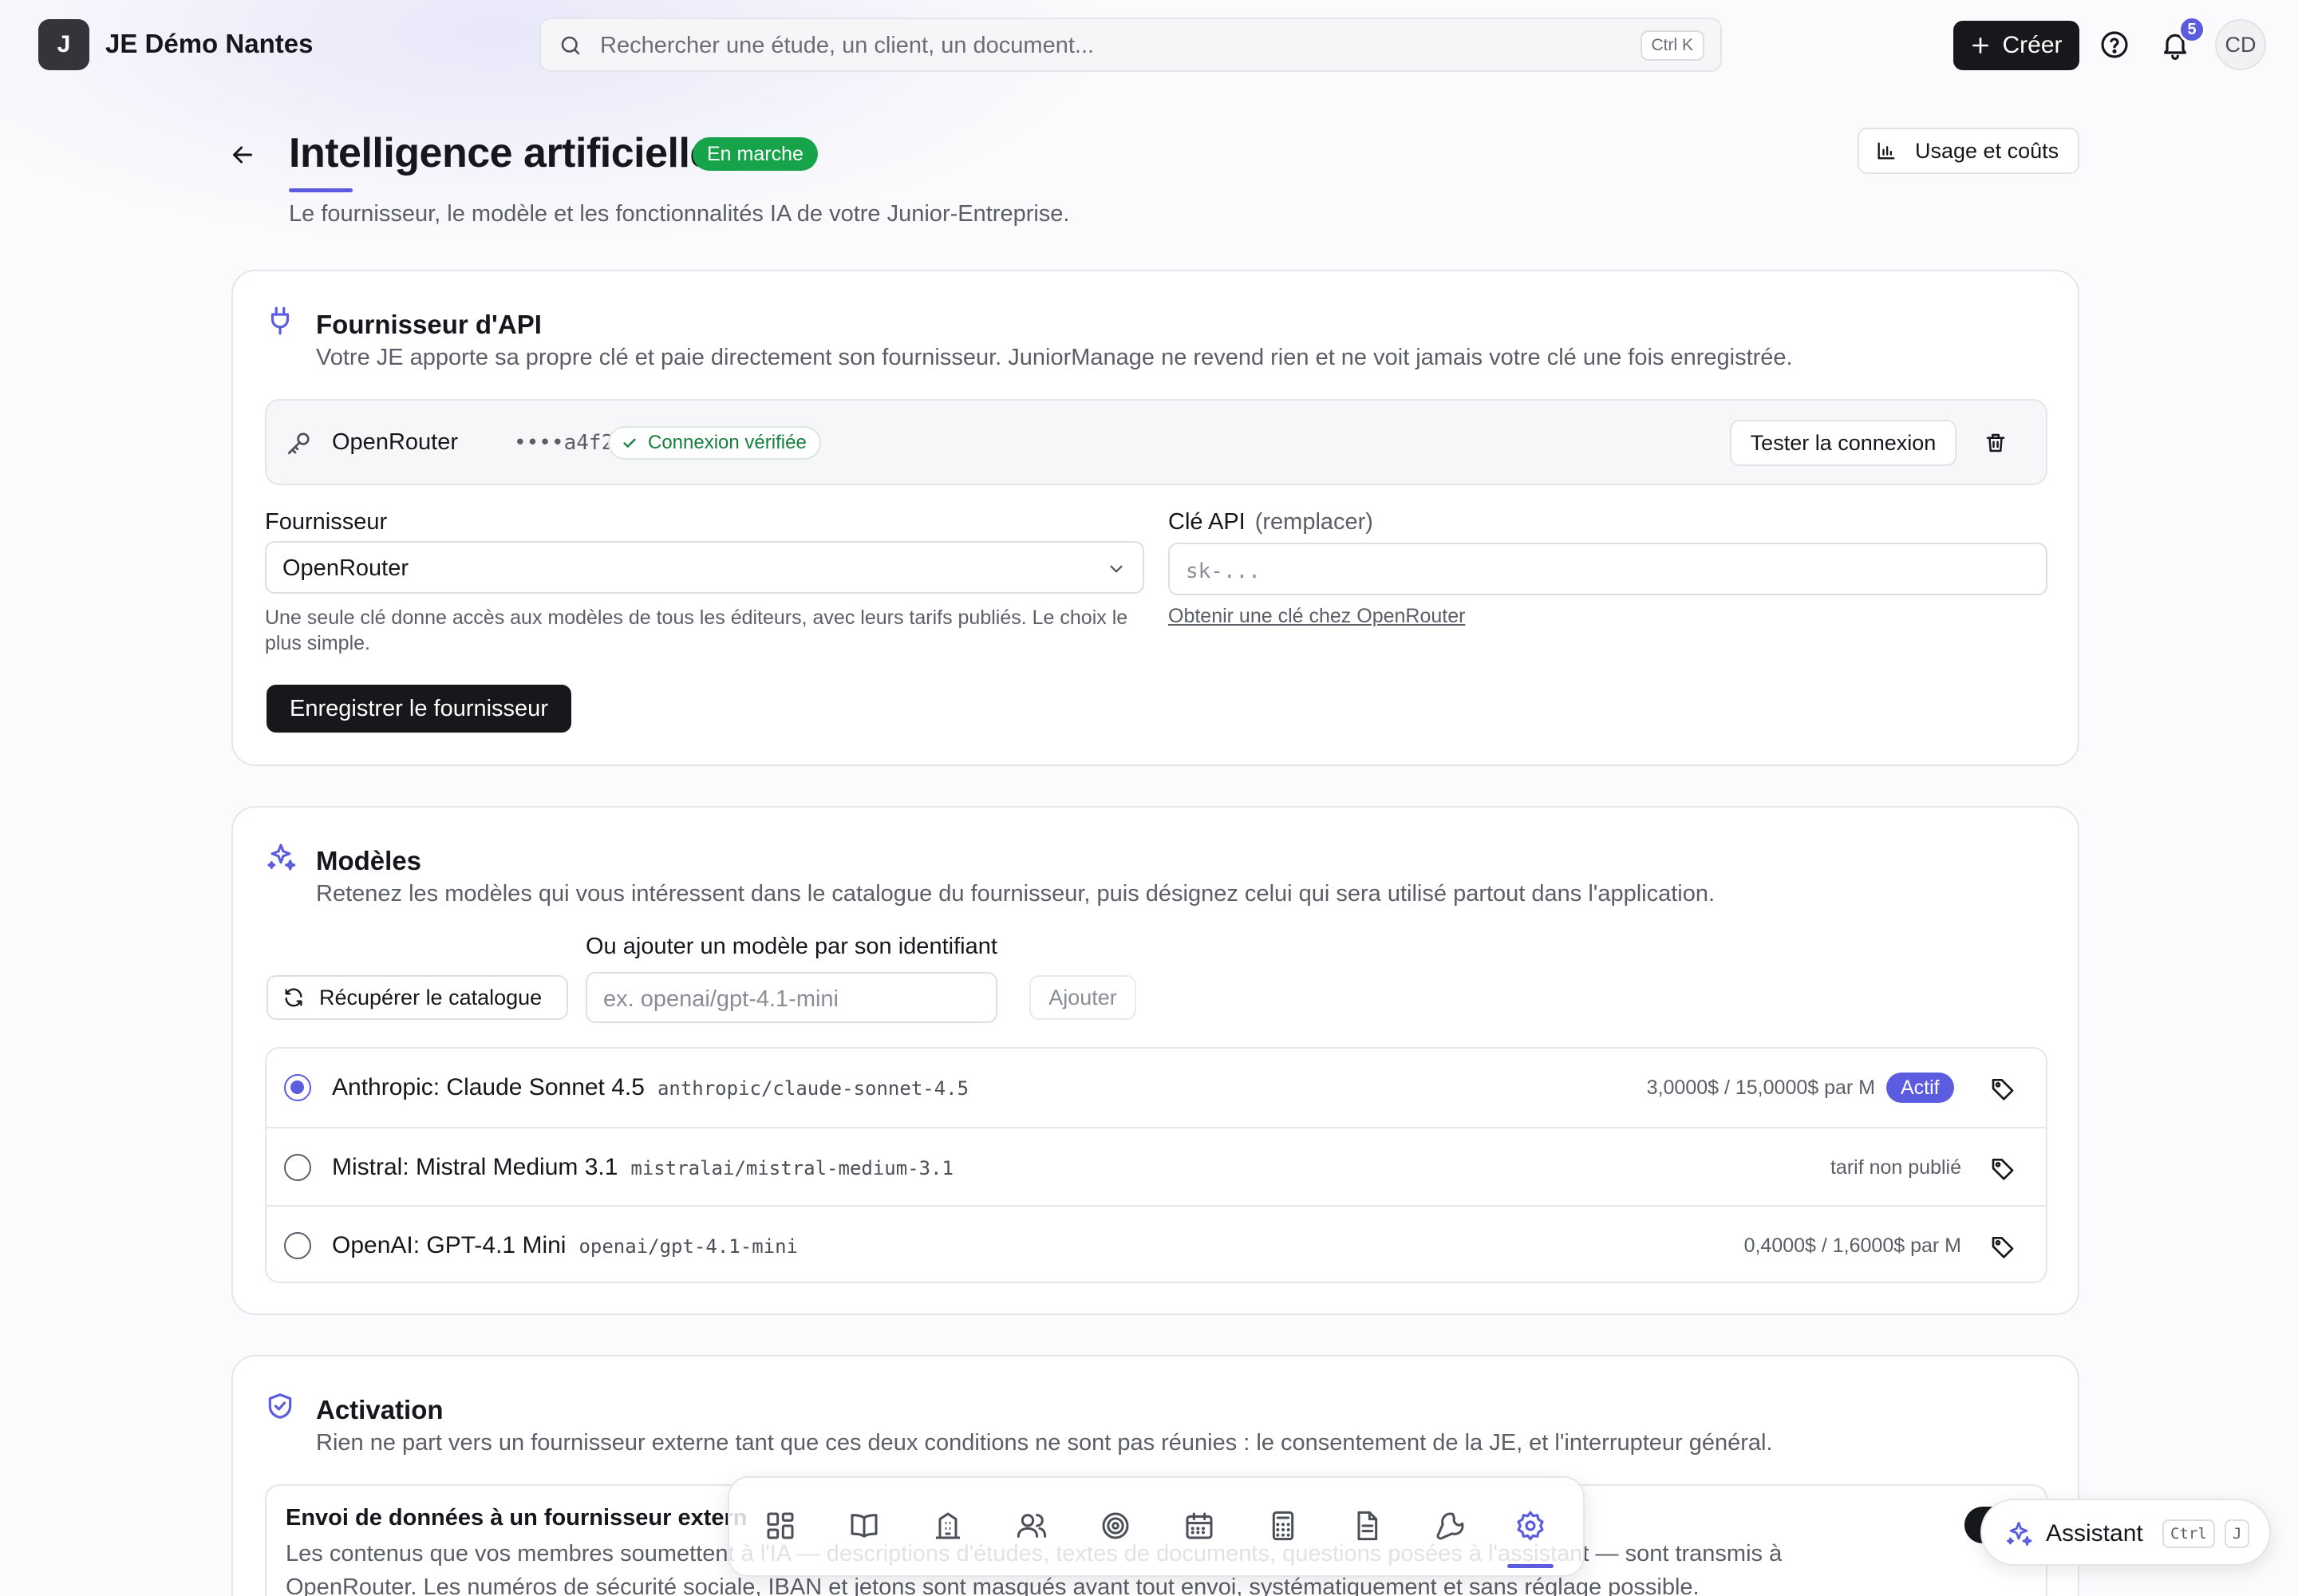 The width and height of the screenshot is (2298, 1596). I want to click on dashboard-icon, so click(780, 1526).